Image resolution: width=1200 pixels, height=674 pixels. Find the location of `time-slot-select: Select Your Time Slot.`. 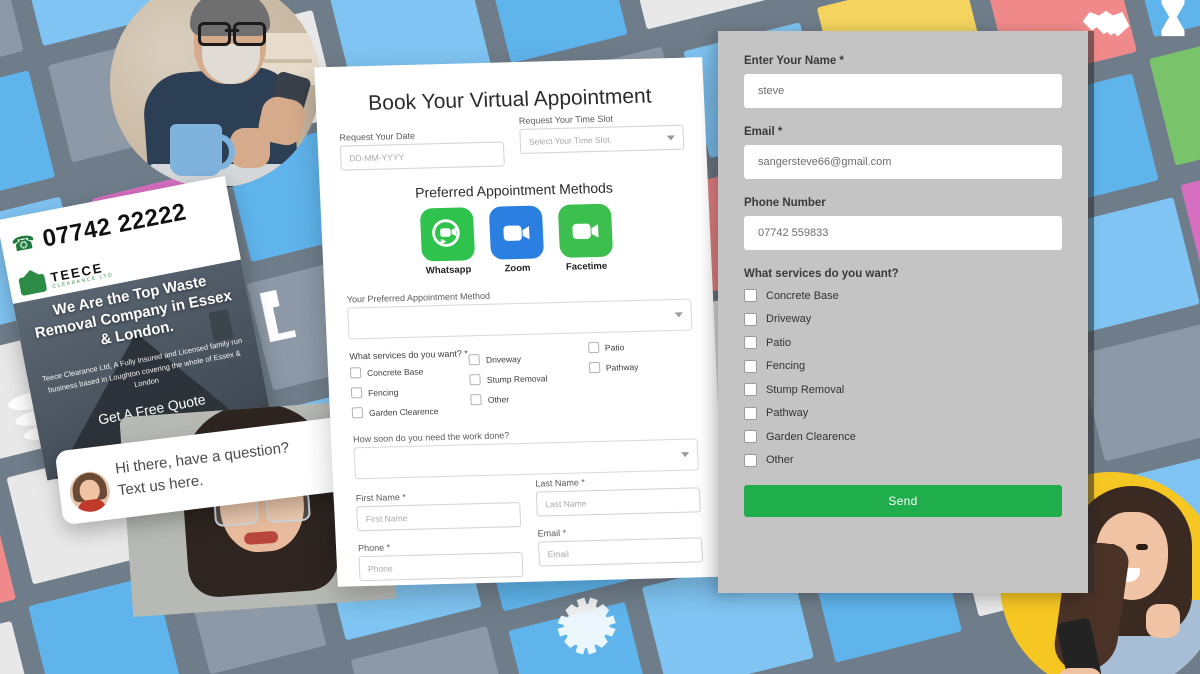

time-slot-select: Select Your Time Slot. is located at coordinates (602, 139).